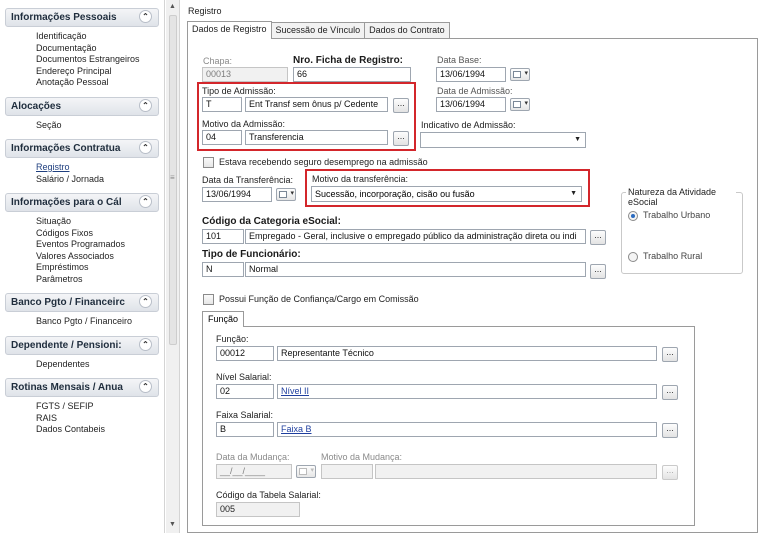  Describe the element at coordinates (232, 339) in the screenshot. I see `funcao-label: Função:` at that location.